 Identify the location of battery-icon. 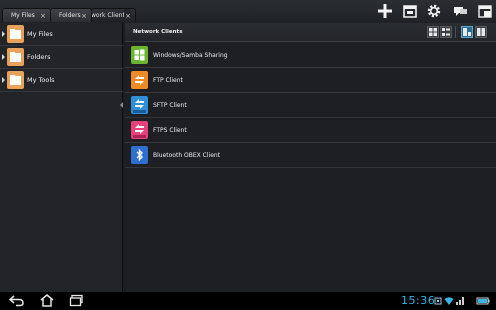
(483, 301).